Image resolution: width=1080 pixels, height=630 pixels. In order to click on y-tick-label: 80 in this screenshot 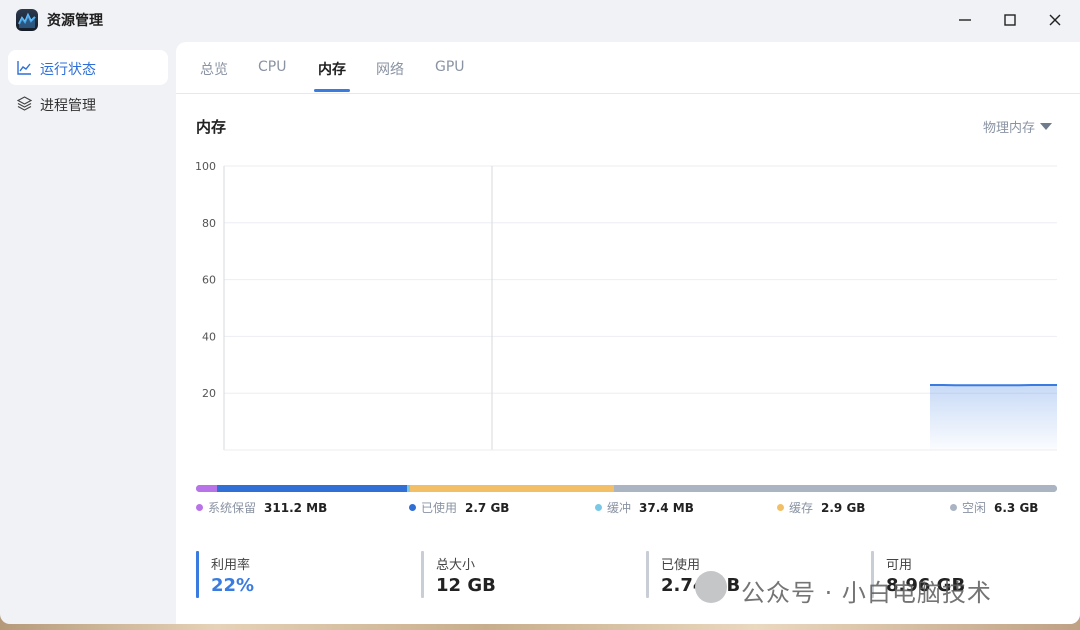, I will do `click(209, 223)`.